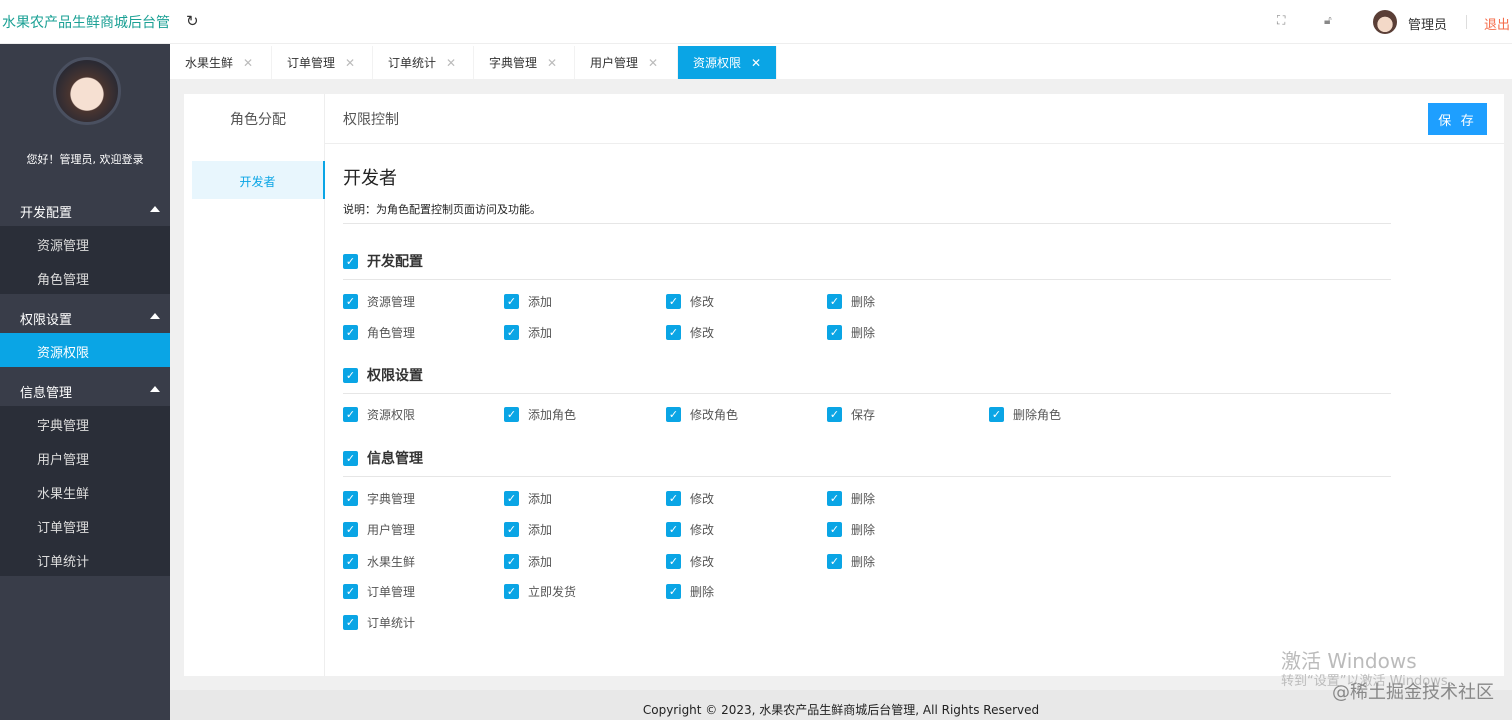 The width and height of the screenshot is (1512, 720). I want to click on save-button: 保 存, so click(1457, 119).